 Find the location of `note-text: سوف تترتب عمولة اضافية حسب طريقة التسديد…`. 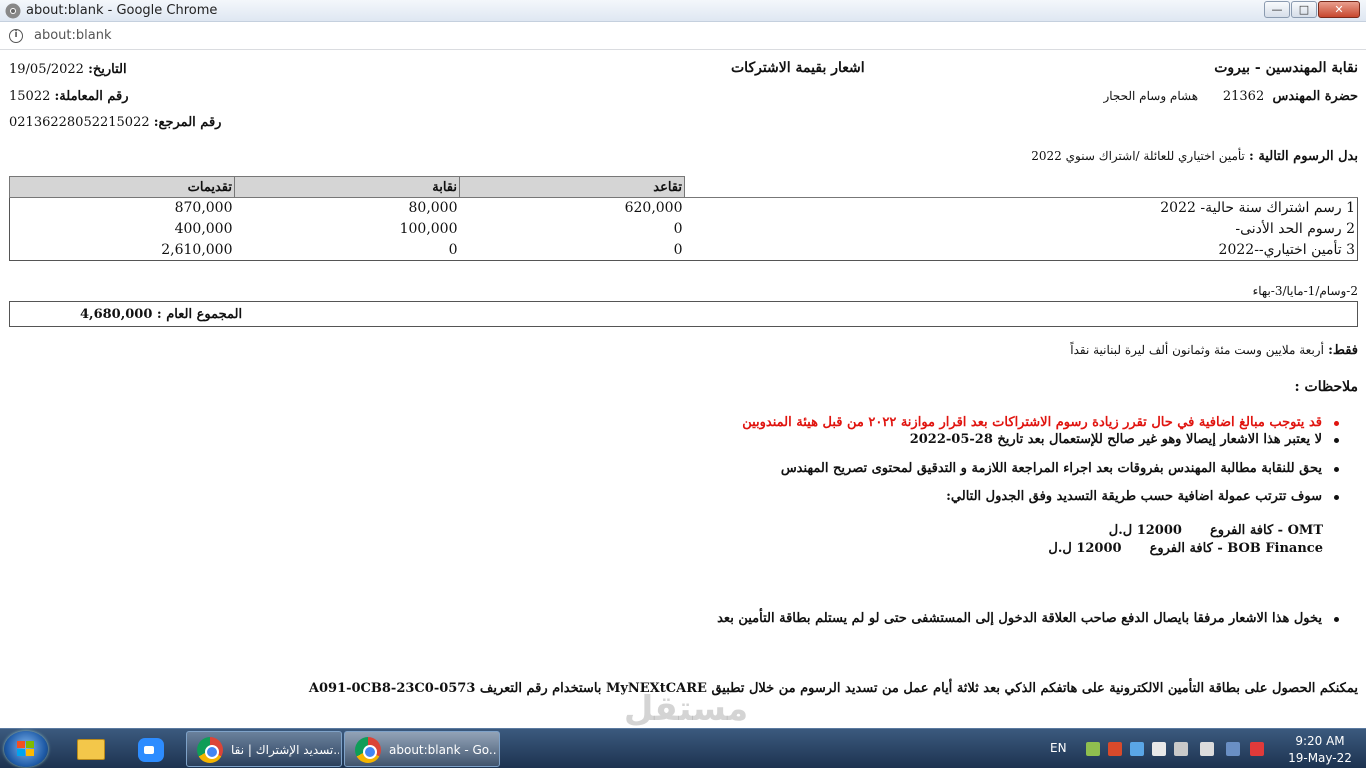

note-text: سوف تترتب عمولة اضافية حسب طريقة التسديد… is located at coordinates (1134, 496).